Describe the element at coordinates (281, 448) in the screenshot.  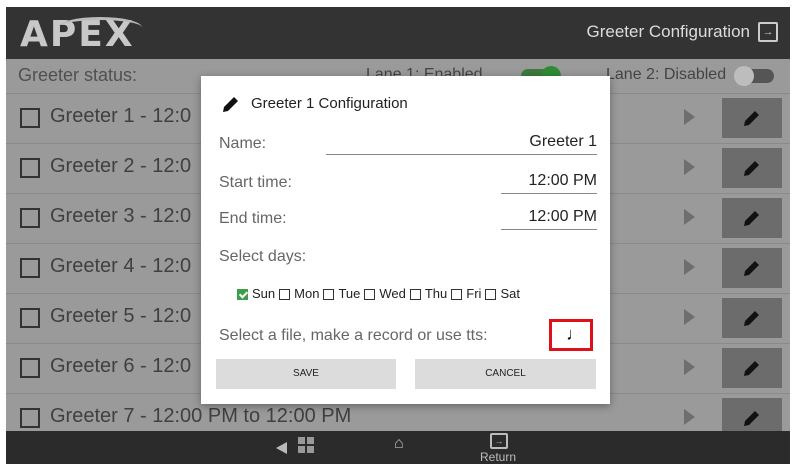
I see `back-icon` at that location.